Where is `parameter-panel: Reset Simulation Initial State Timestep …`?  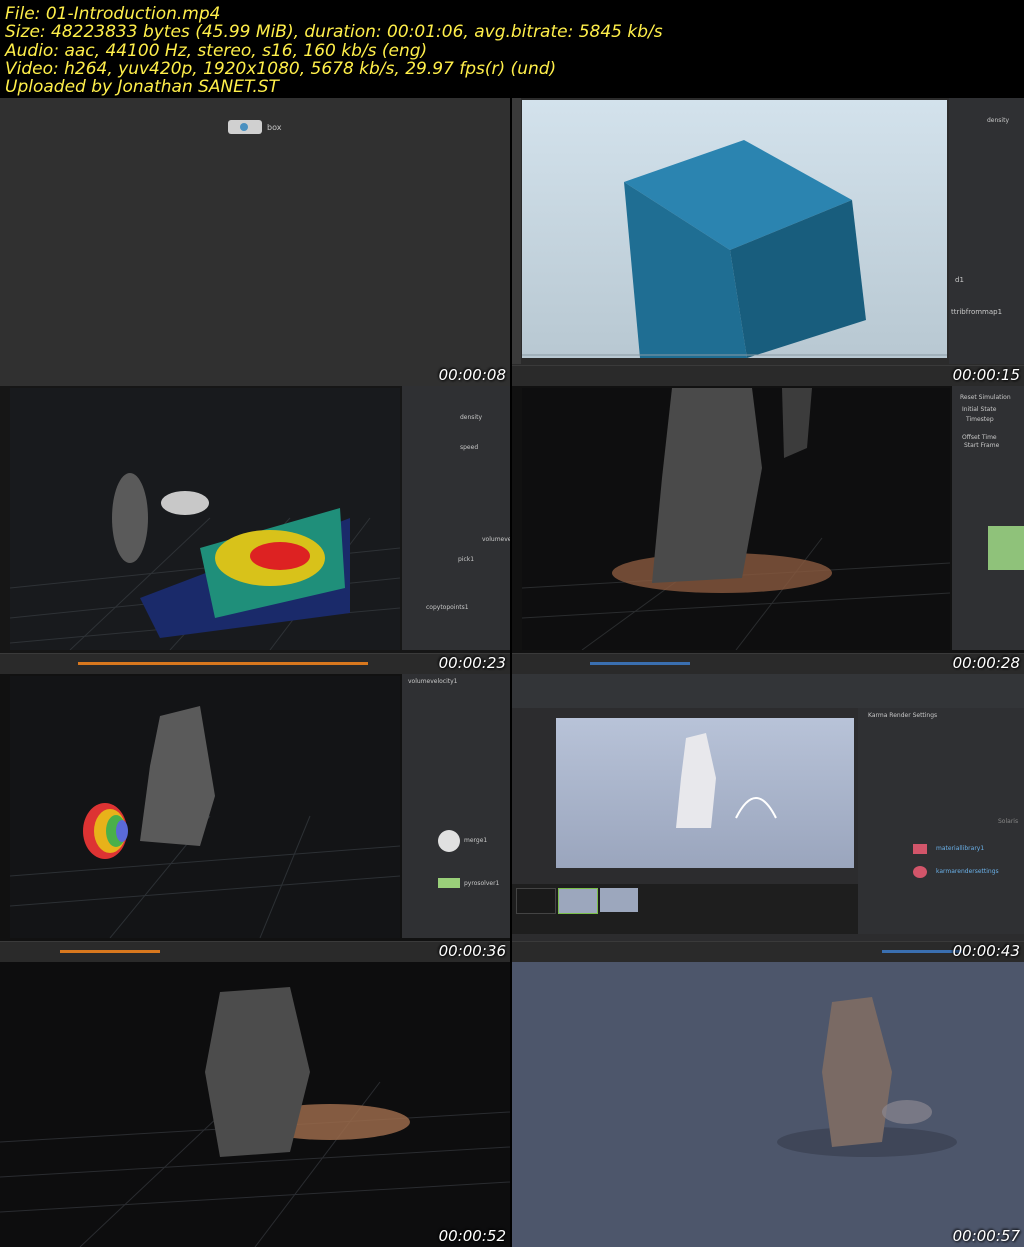 parameter-panel: Reset Simulation Initial State Timestep … is located at coordinates (988, 518).